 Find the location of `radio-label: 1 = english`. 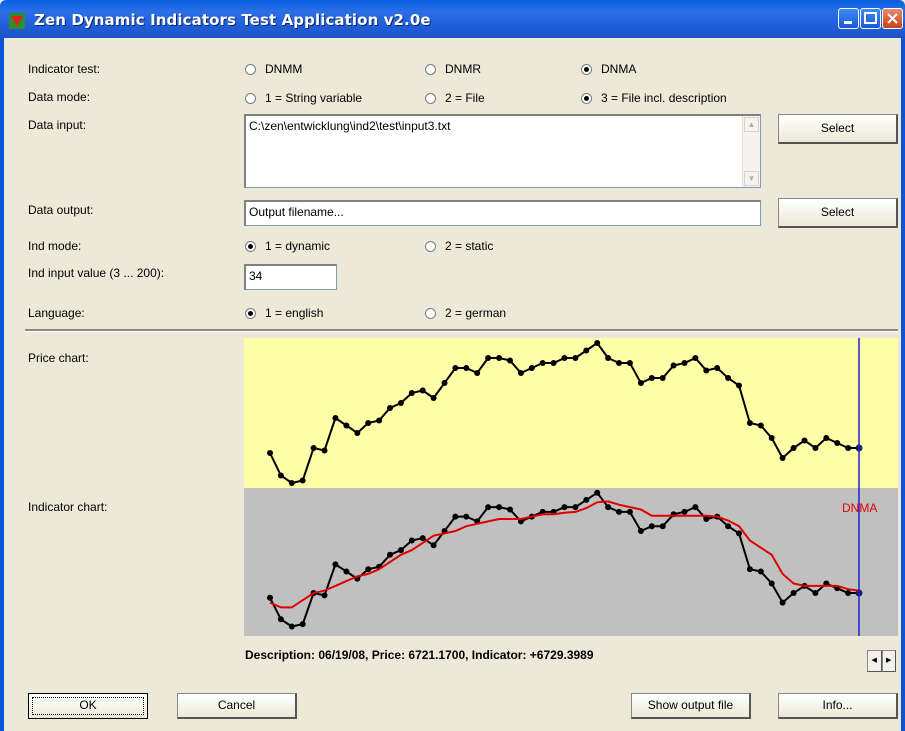

radio-label: 1 = english is located at coordinates (294, 313).